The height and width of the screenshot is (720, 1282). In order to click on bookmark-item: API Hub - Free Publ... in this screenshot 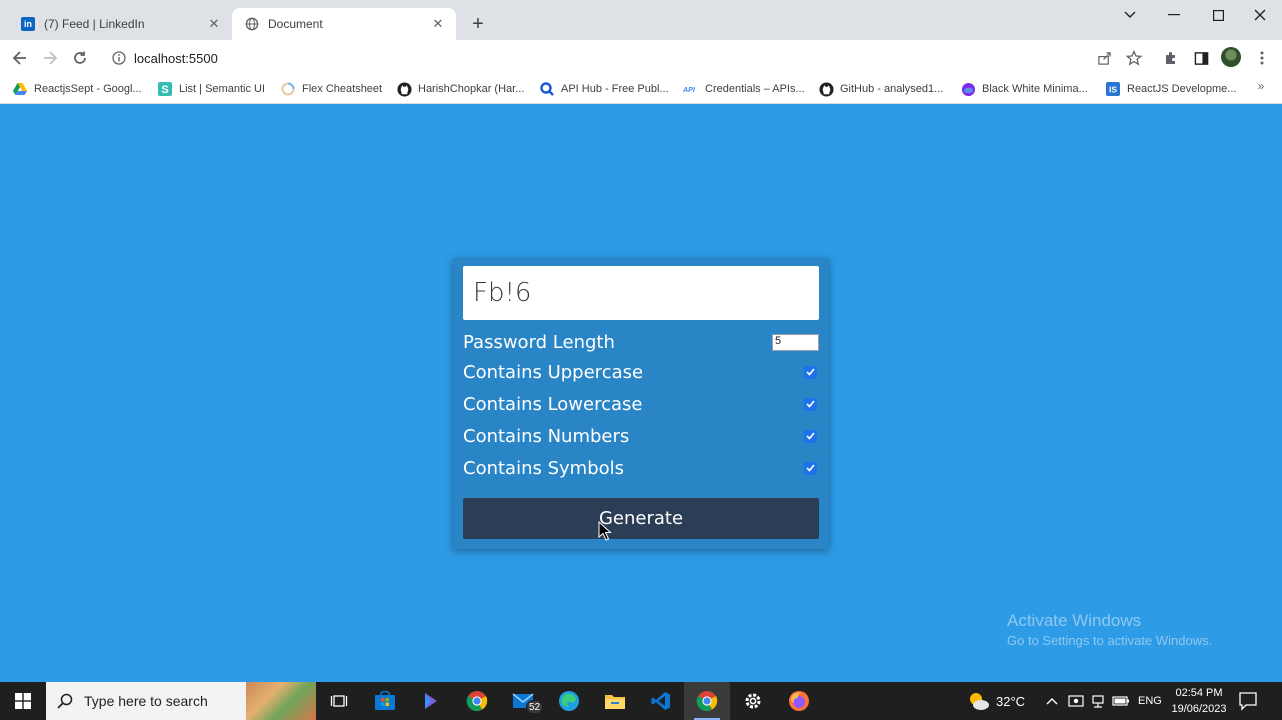, I will do `click(604, 89)`.